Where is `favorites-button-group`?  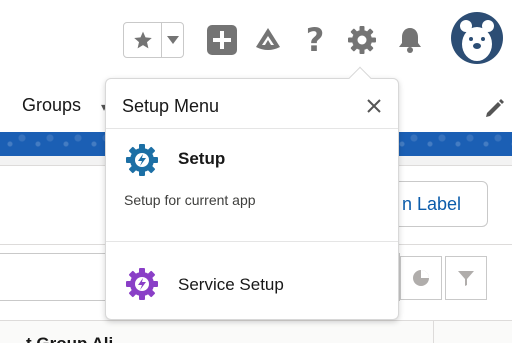 favorites-button-group is located at coordinates (153, 40).